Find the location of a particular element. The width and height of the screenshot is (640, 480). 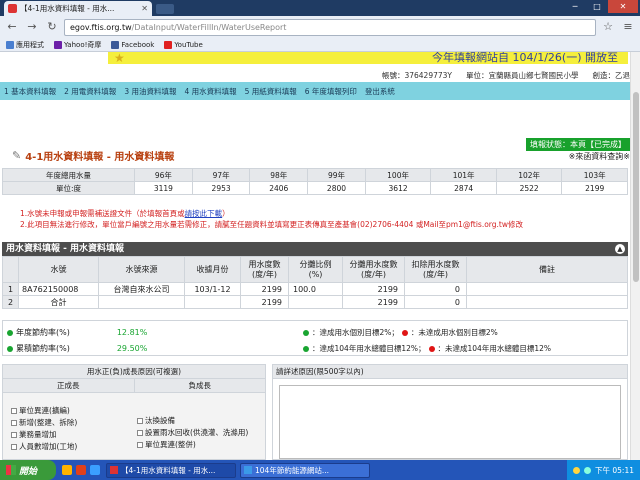

creator-value: 乙退 is located at coordinates (622, 75).